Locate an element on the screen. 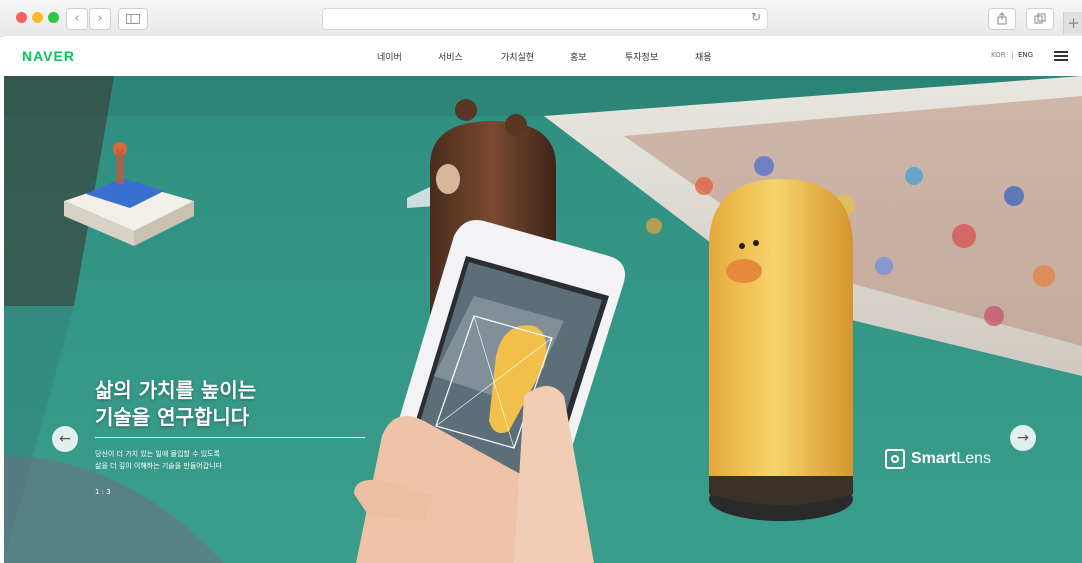 The image size is (1082, 563). prev-slide-button: ← is located at coordinates (65, 439).